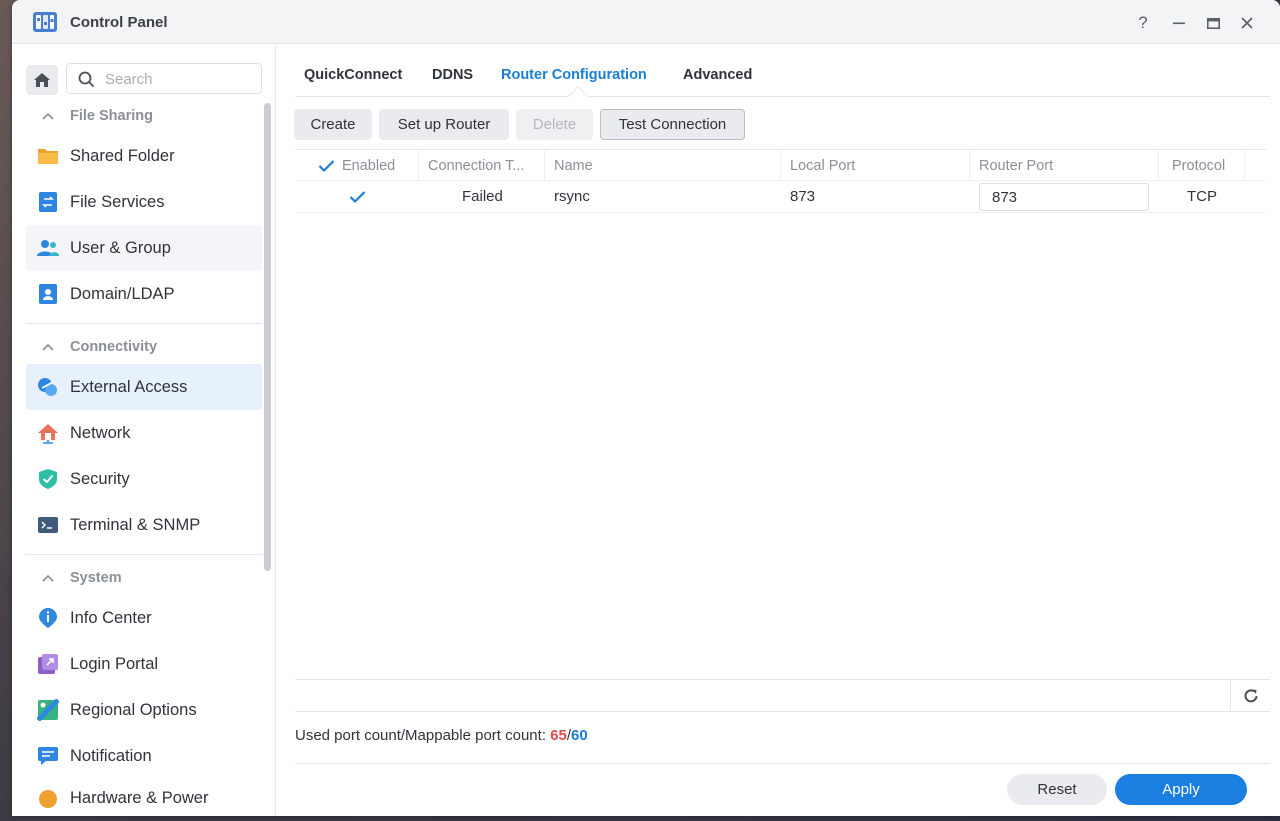 The height and width of the screenshot is (821, 1280). I want to click on help-button: ?, so click(1143, 23).